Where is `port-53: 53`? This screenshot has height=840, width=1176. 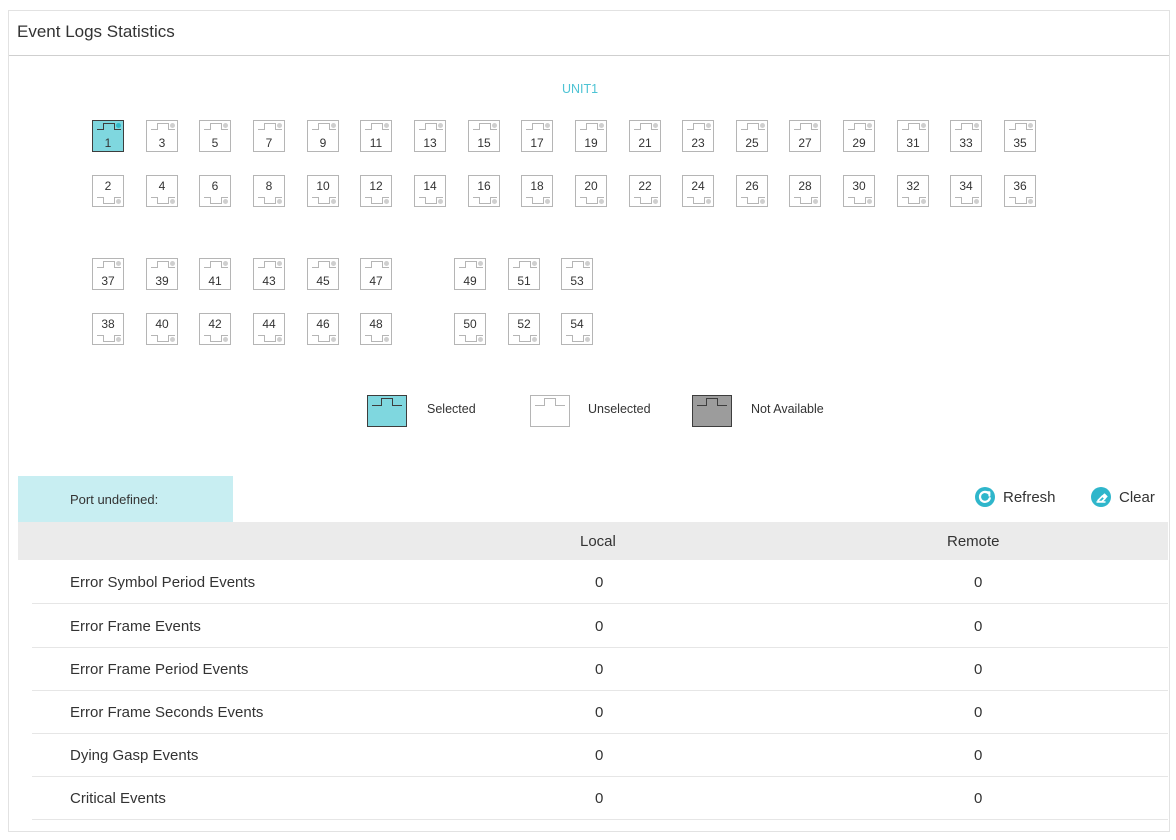
port-53: 53 is located at coordinates (577, 274).